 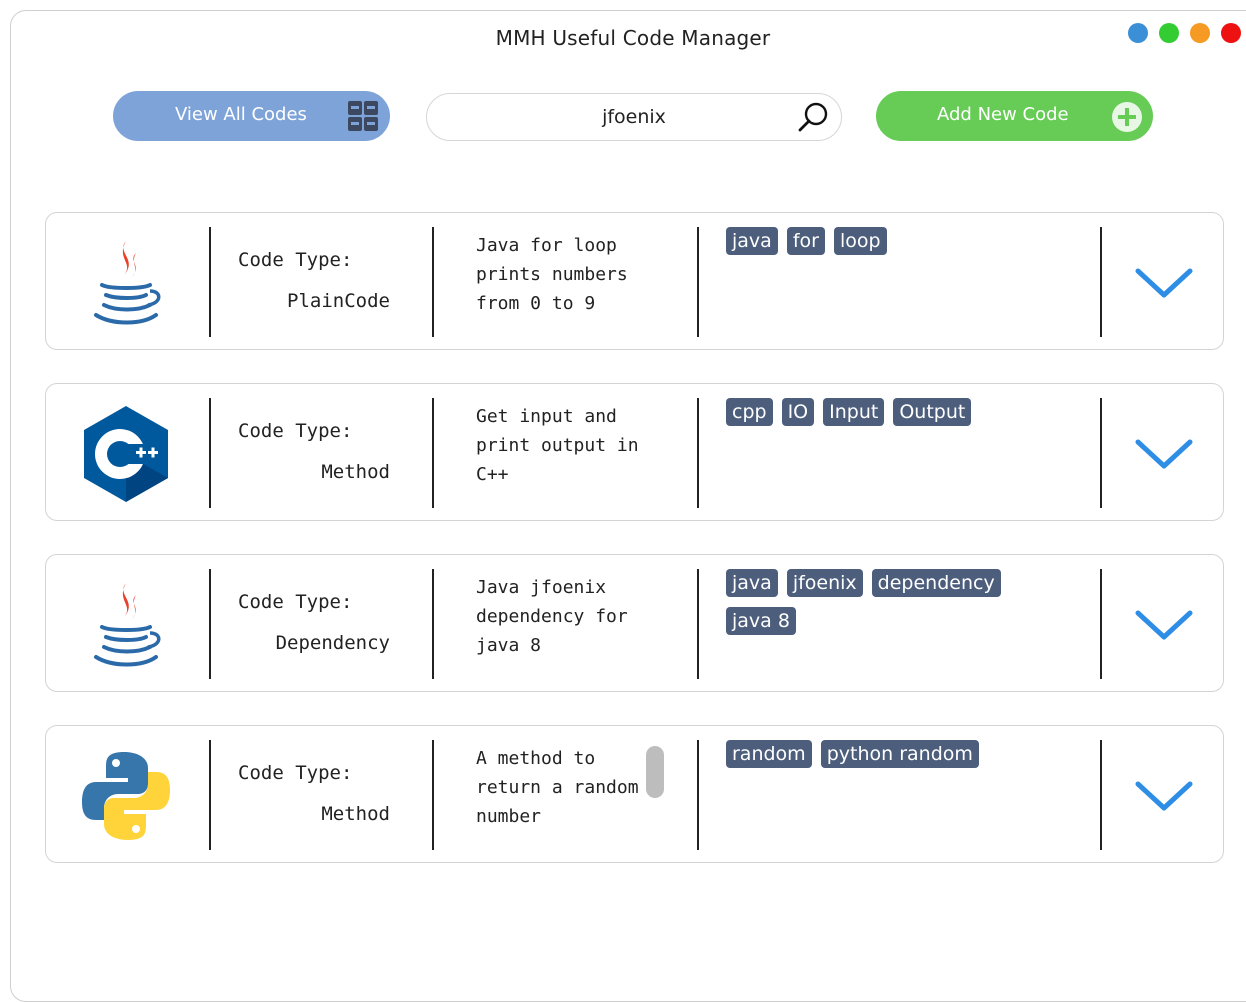 I want to click on add-new-code-button: Add New Code, so click(x=1014, y=116).